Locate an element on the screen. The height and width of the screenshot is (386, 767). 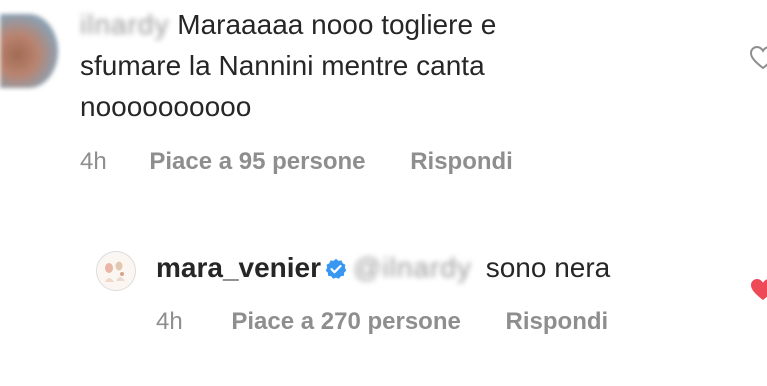
comment-text: sono nera is located at coordinates (548, 267).